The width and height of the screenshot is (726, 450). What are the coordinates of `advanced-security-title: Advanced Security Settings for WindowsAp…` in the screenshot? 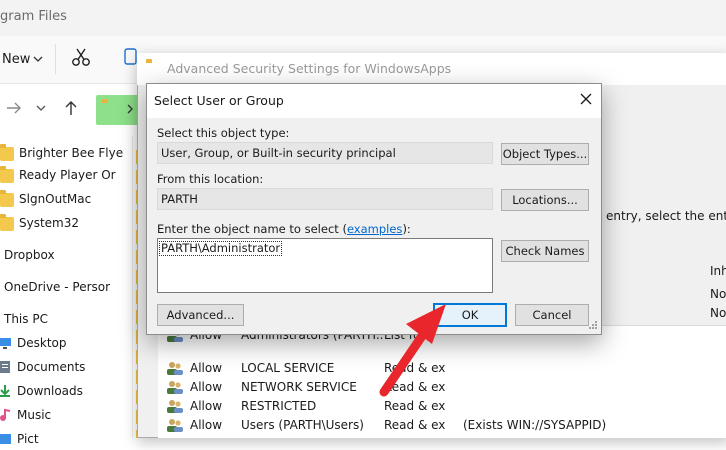 It's located at (309, 68).